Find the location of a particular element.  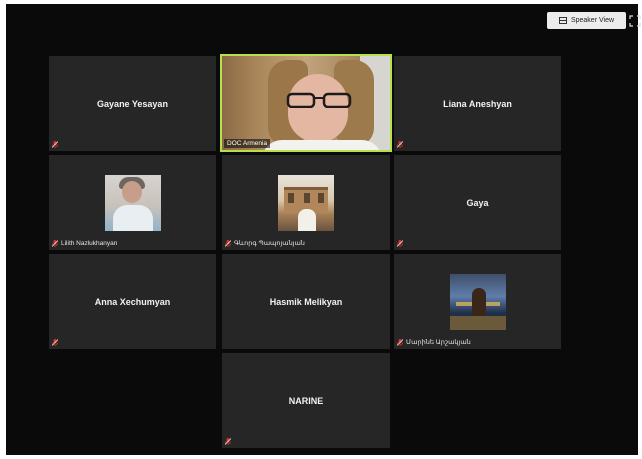

speaker-view-icon is located at coordinates (562, 20).